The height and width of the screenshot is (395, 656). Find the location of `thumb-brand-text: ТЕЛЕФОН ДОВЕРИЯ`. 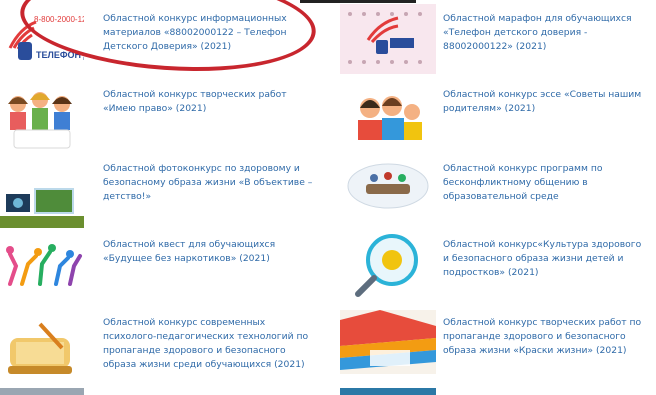

thumb-brand-text: ТЕЛЕФОН ДОВЕРИЯ is located at coordinates (60, 55).